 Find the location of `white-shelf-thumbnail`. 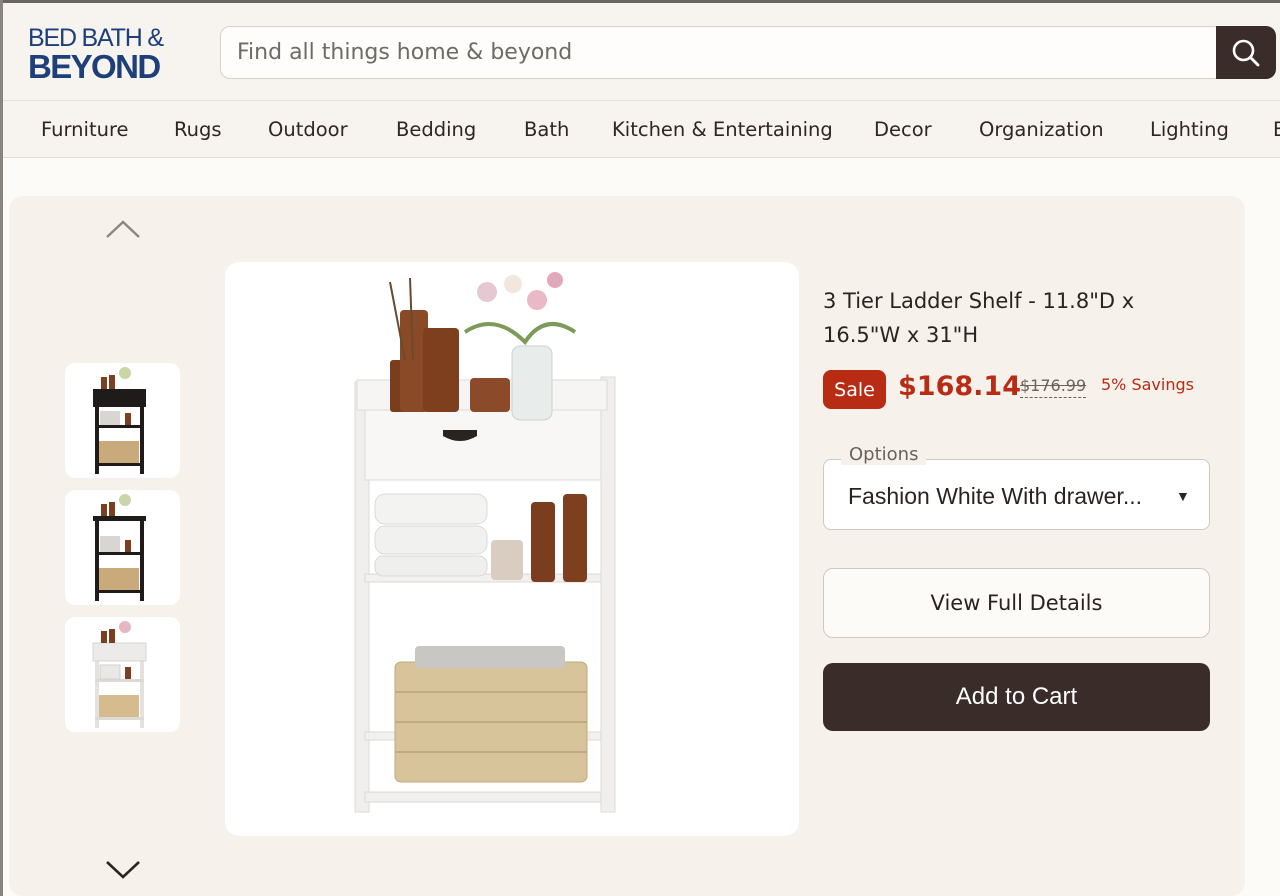

white-shelf-thumbnail is located at coordinates (119, 674).